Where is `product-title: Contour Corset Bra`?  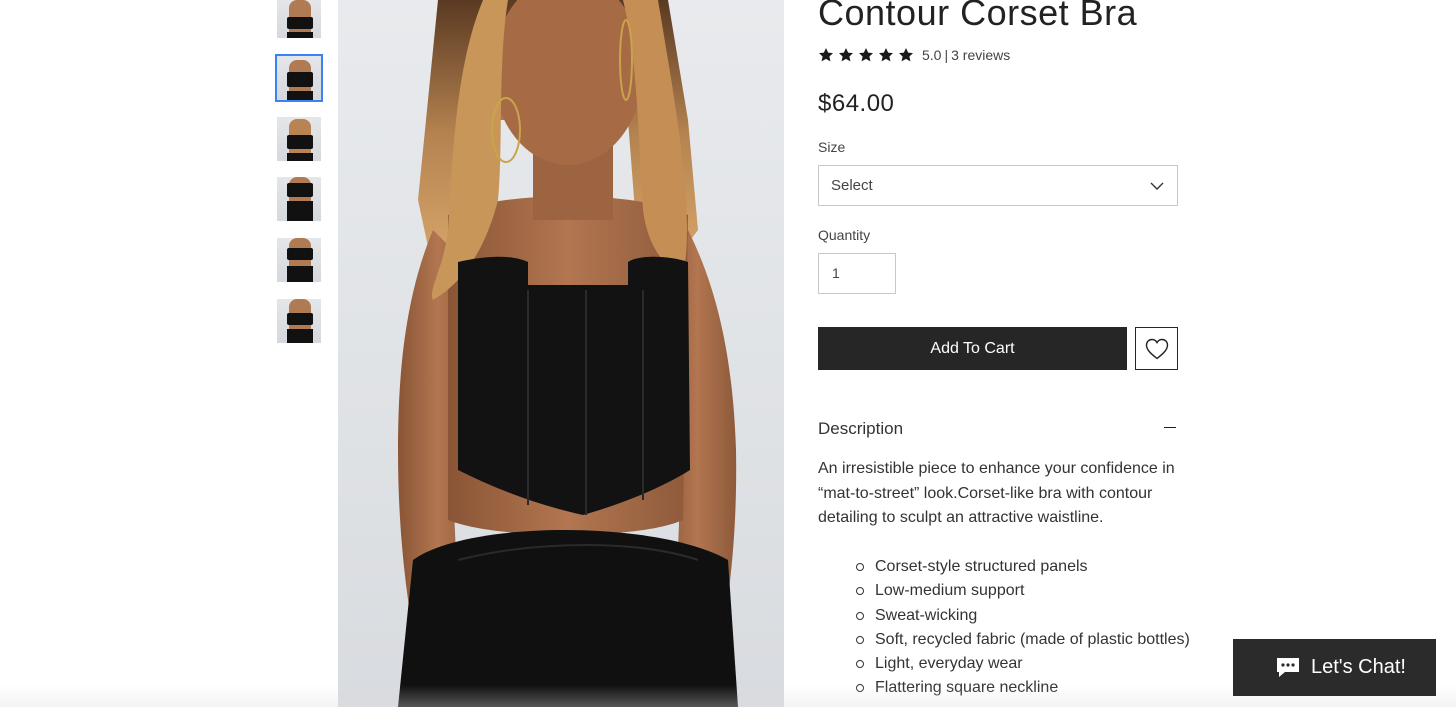
product-title: Contour Corset Bra is located at coordinates (978, 16).